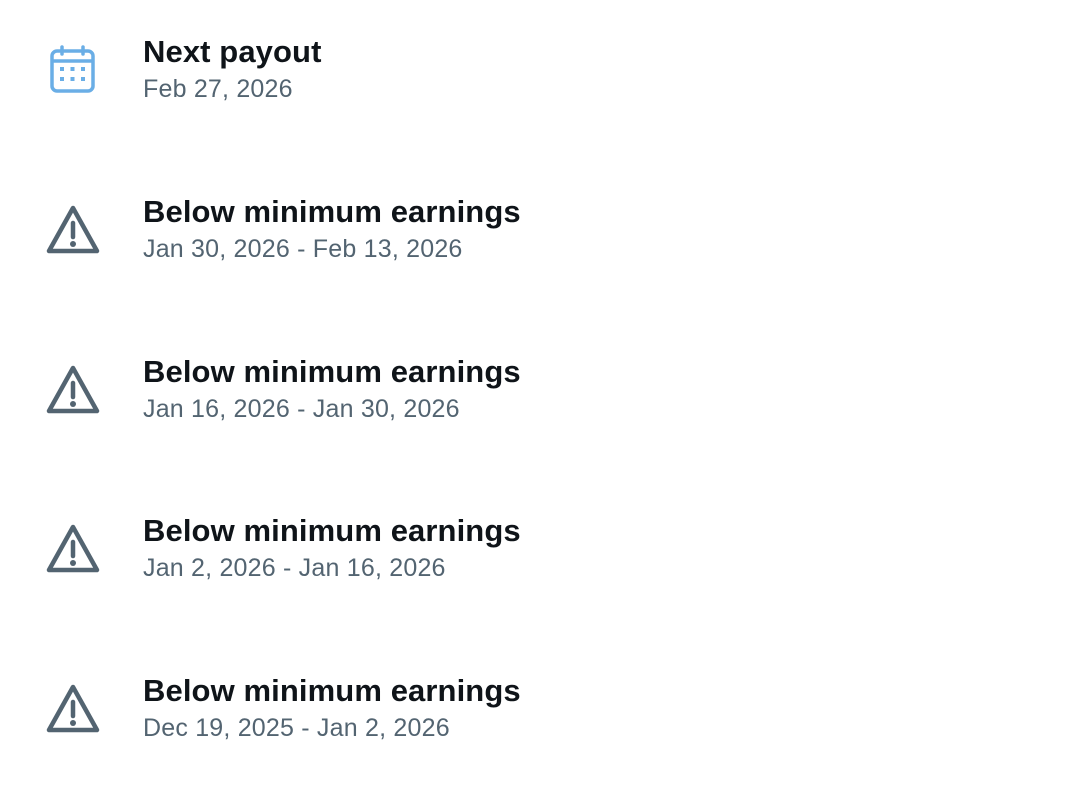 The image size is (1079, 810). Describe the element at coordinates (72, 69) in the screenshot. I see `calendar-icon` at that location.